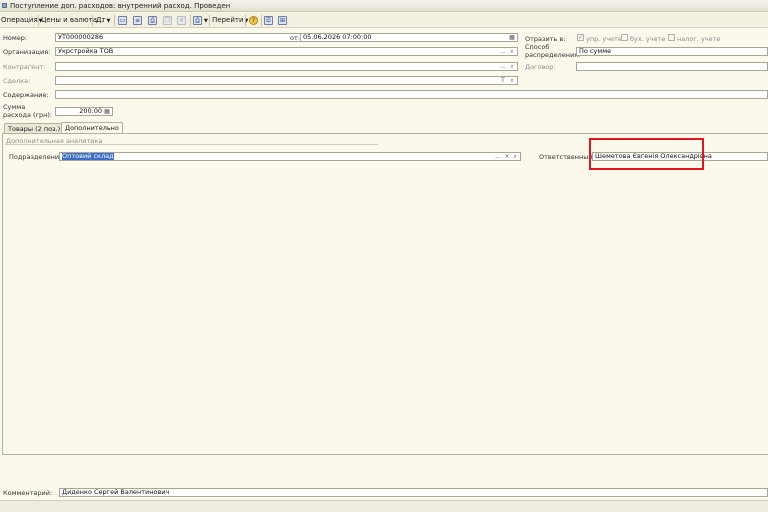 The image size is (768, 512). I want to click on clear-icon: ×, so click(507, 156).